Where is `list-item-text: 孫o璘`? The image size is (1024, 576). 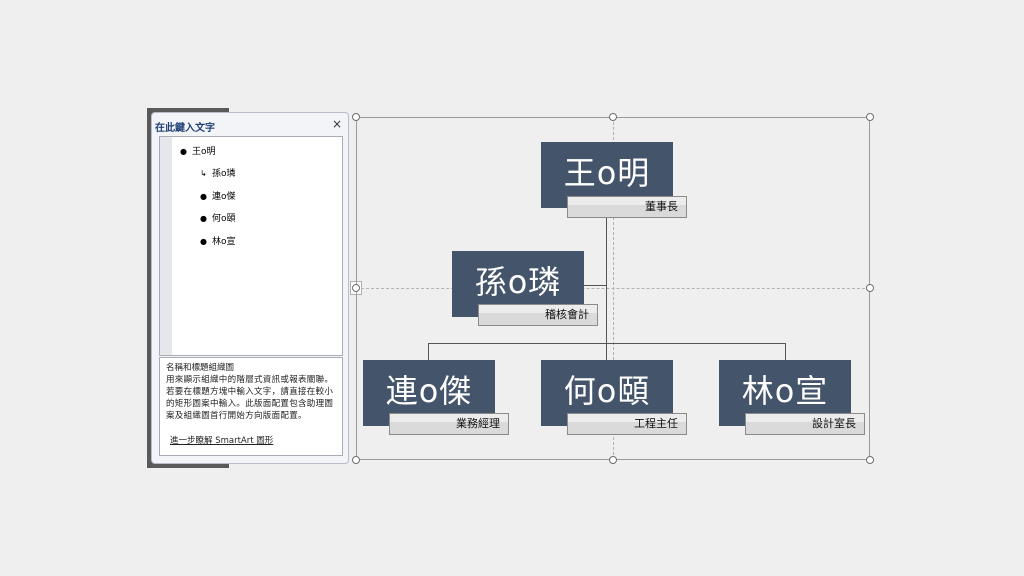 list-item-text: 孫o璘 is located at coordinates (224, 174).